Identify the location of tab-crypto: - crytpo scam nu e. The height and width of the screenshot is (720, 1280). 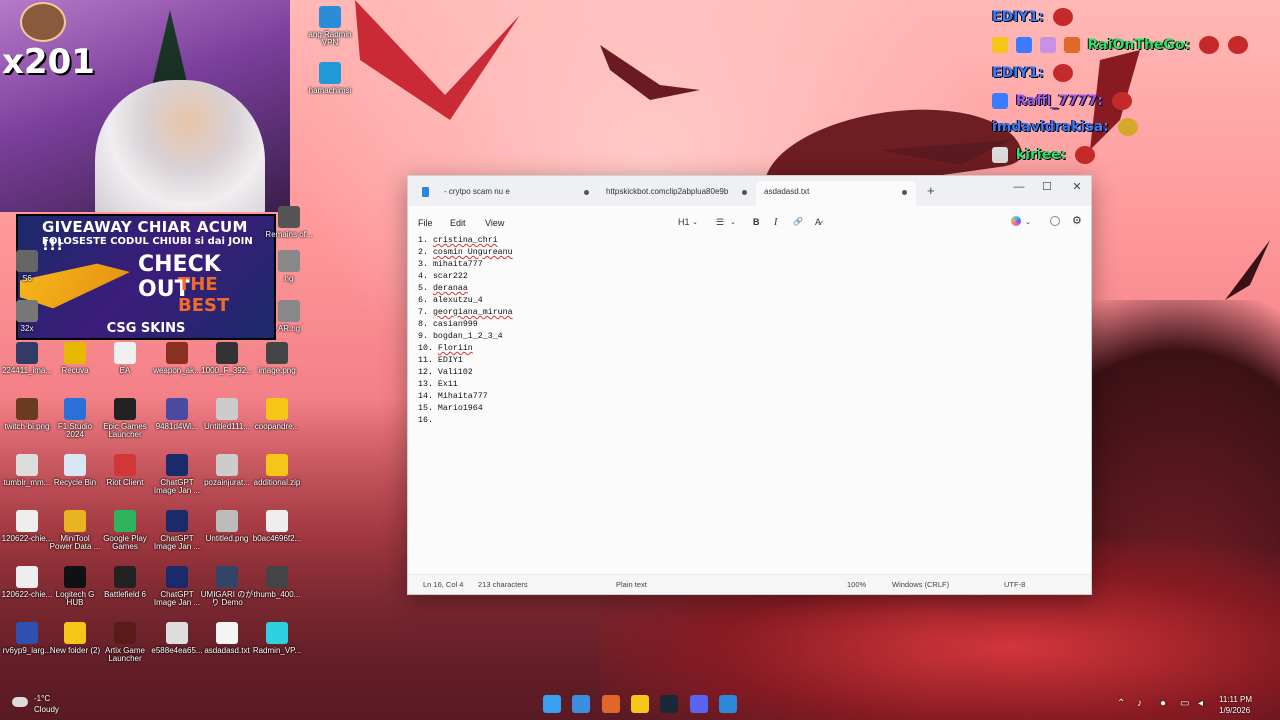
(507, 193).